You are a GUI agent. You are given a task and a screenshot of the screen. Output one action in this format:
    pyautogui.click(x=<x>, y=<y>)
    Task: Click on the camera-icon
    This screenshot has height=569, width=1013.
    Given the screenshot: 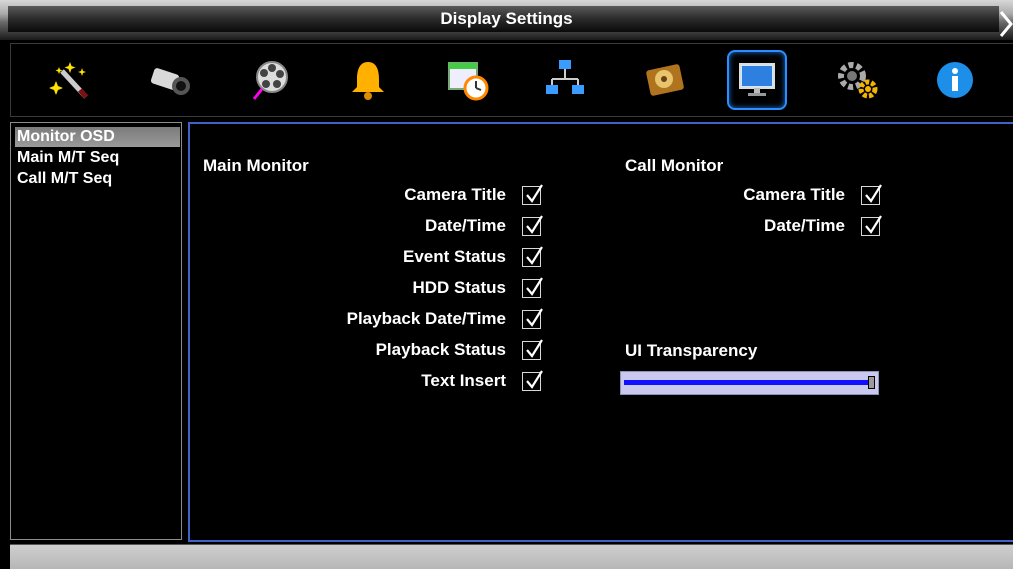 What is the action you would take?
    pyautogui.click(x=170, y=81)
    